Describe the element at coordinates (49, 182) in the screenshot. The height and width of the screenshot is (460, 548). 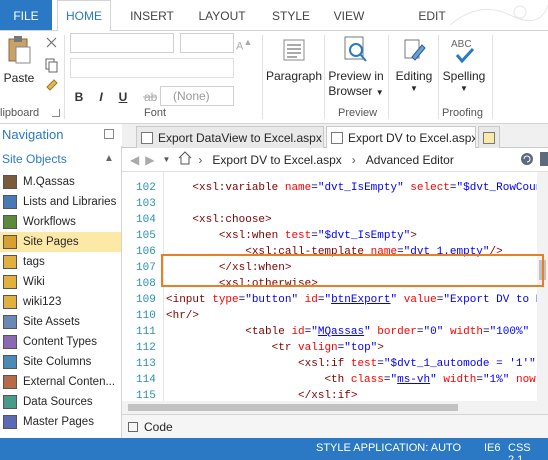
I see `sidebar-item-label: M.Qassas` at that location.